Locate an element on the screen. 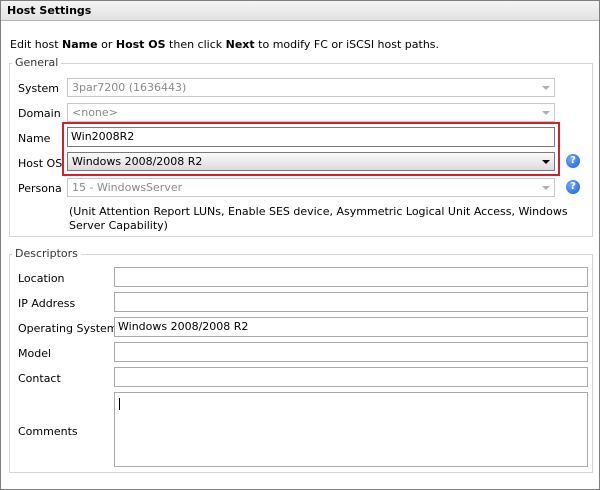 This screenshot has height=490, width=600. system-label: System is located at coordinates (39, 88).